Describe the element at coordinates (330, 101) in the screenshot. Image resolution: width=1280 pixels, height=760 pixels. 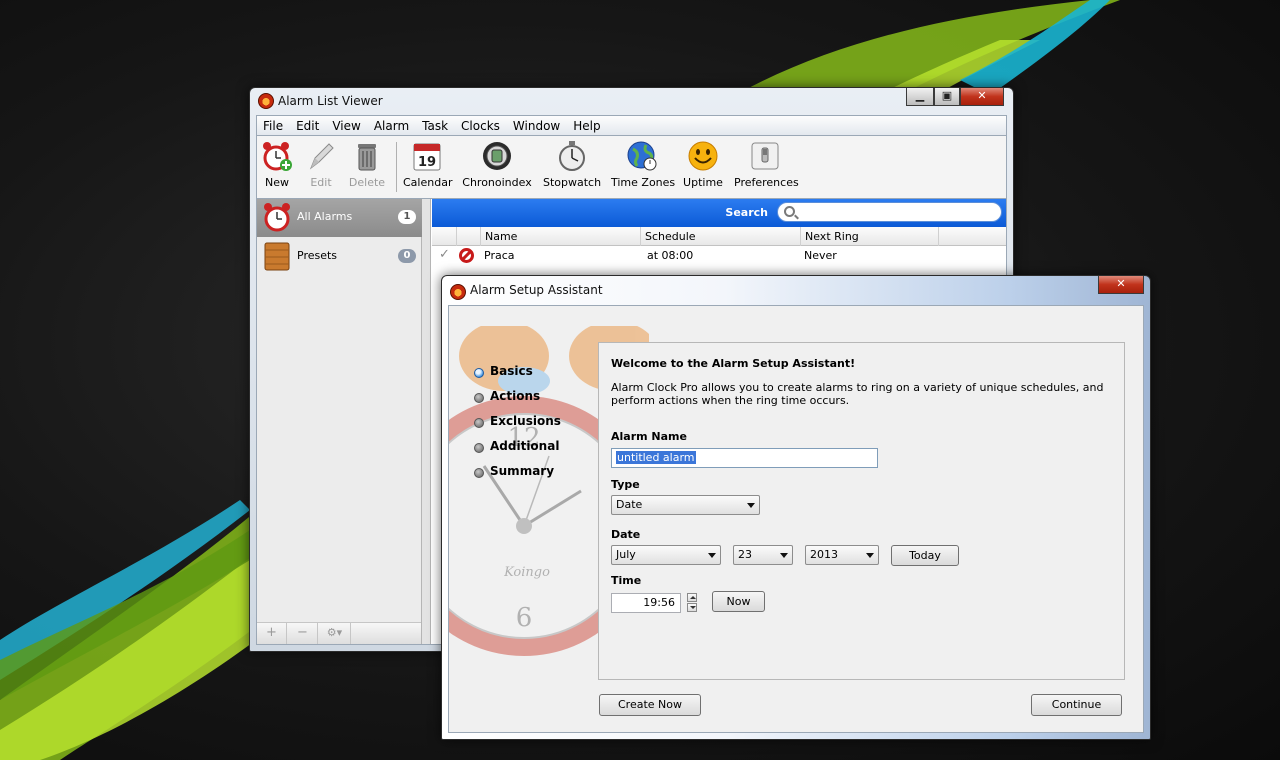
I see `main-window-title: Alarm List Viewer` at that location.